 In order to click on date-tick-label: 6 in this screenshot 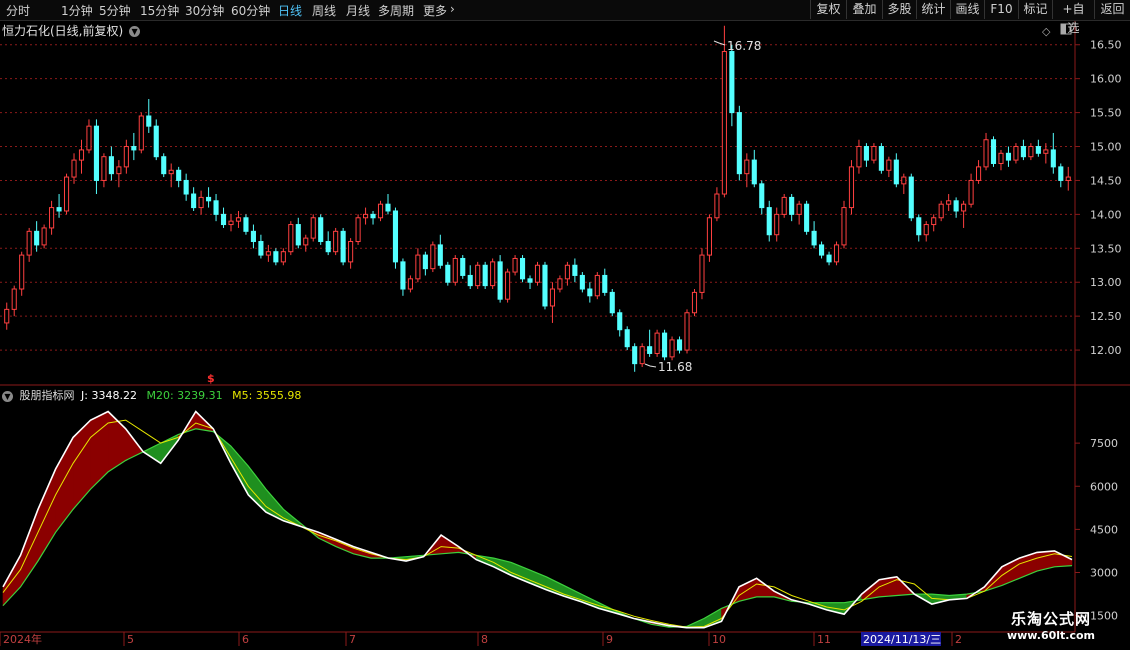, I will do `click(245, 639)`.